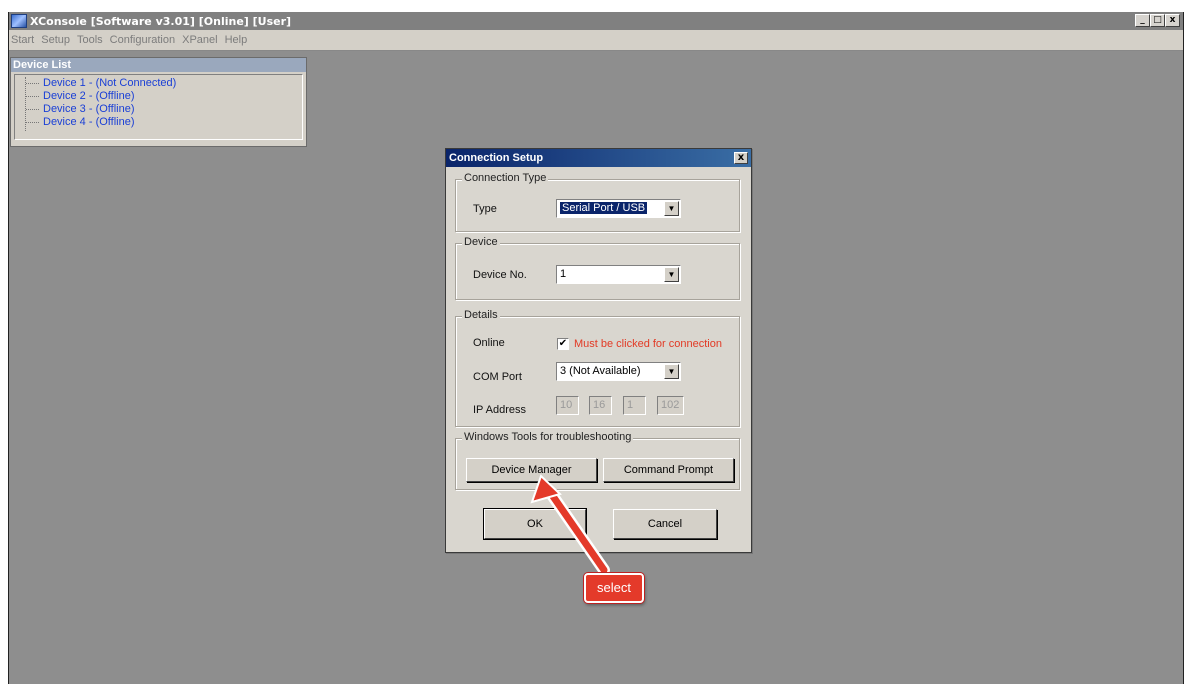  I want to click on dialog-close-button: x, so click(741, 158).